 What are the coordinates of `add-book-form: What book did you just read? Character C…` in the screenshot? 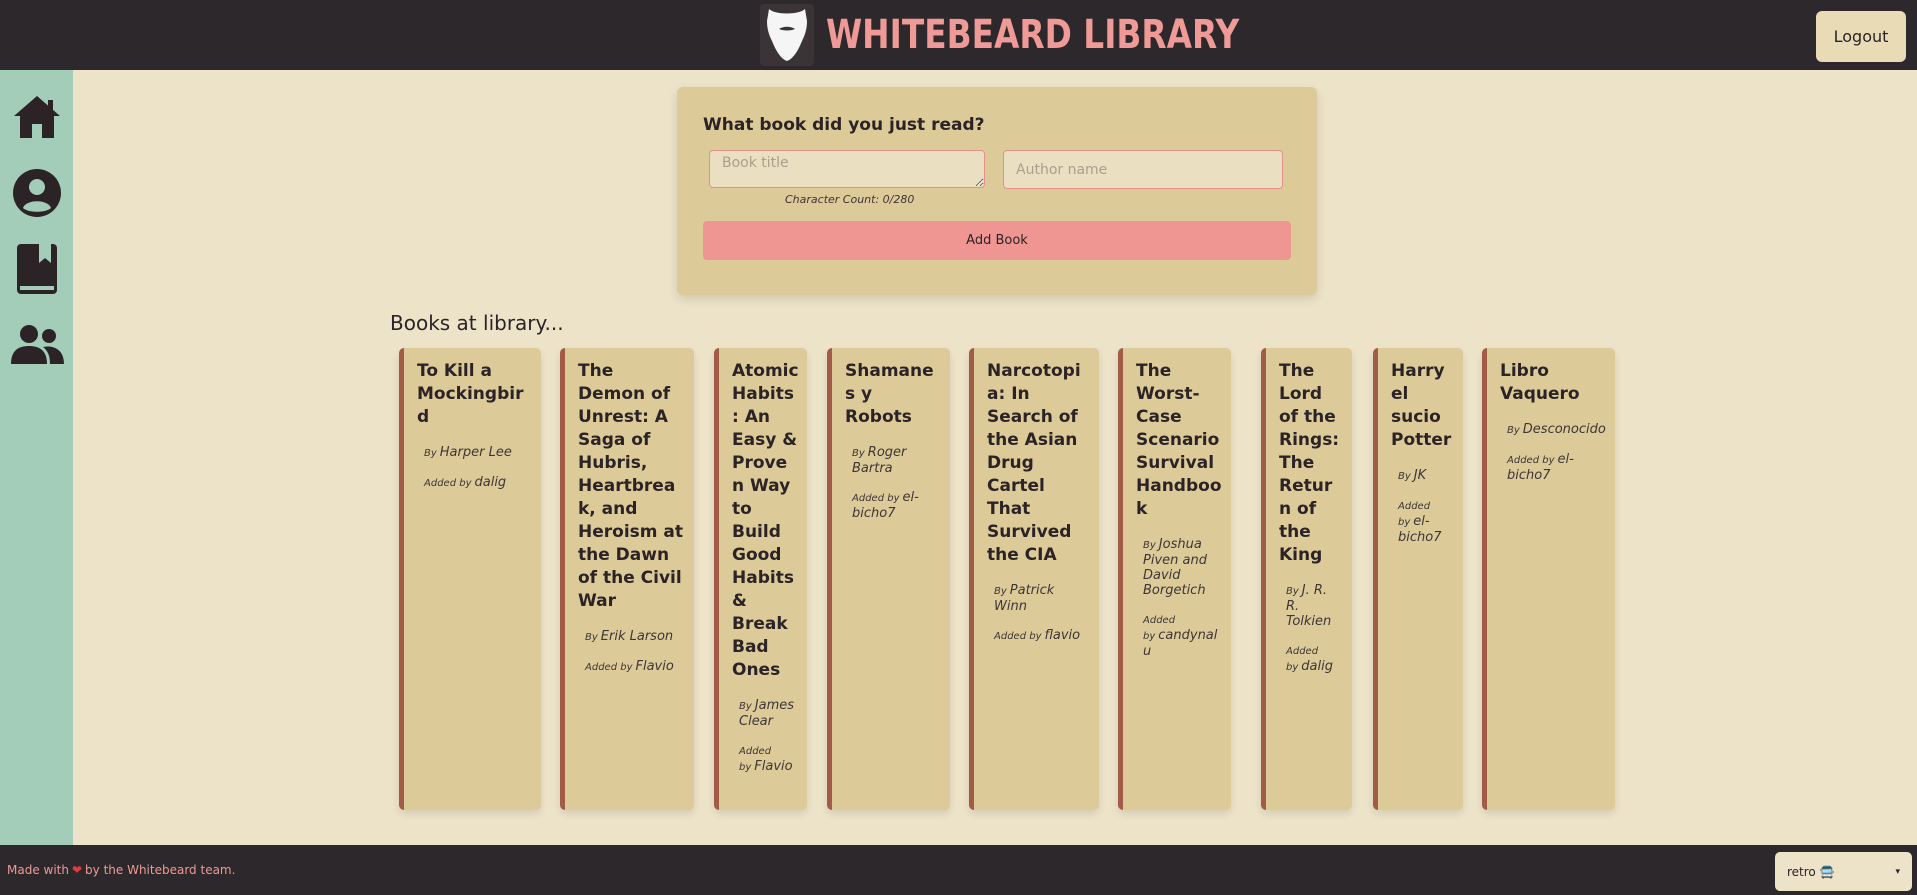 It's located at (997, 191).